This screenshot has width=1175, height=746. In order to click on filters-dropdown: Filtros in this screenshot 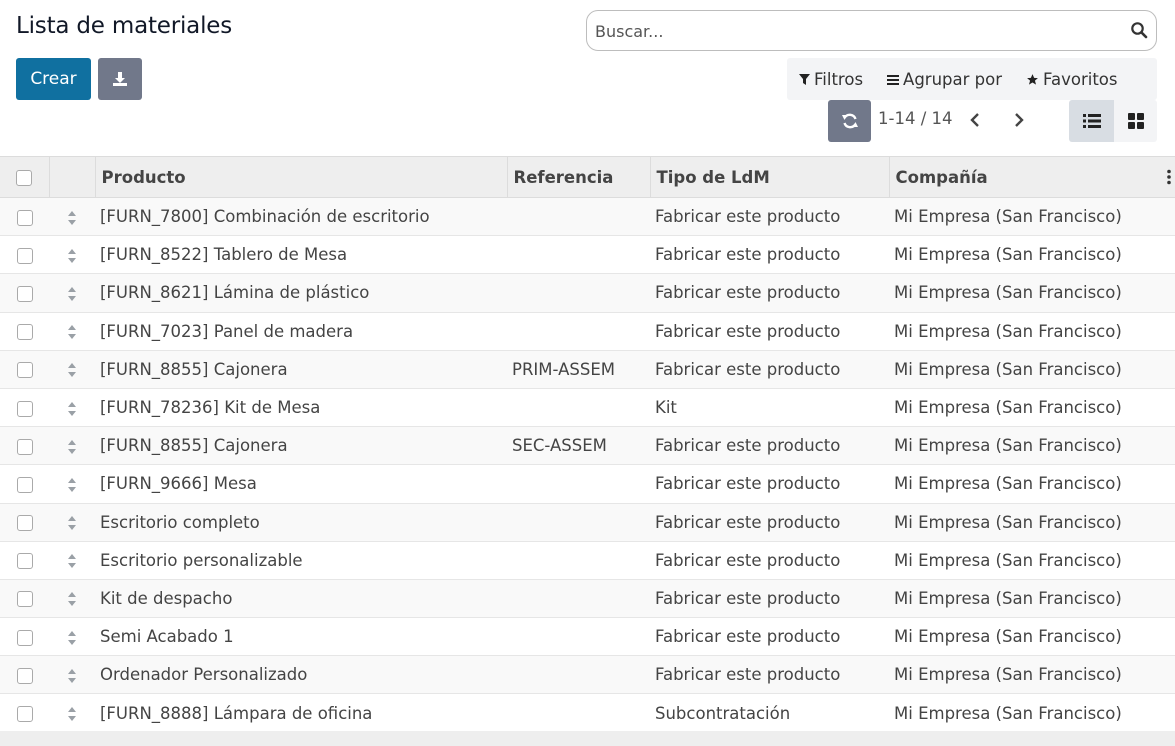, I will do `click(831, 79)`.